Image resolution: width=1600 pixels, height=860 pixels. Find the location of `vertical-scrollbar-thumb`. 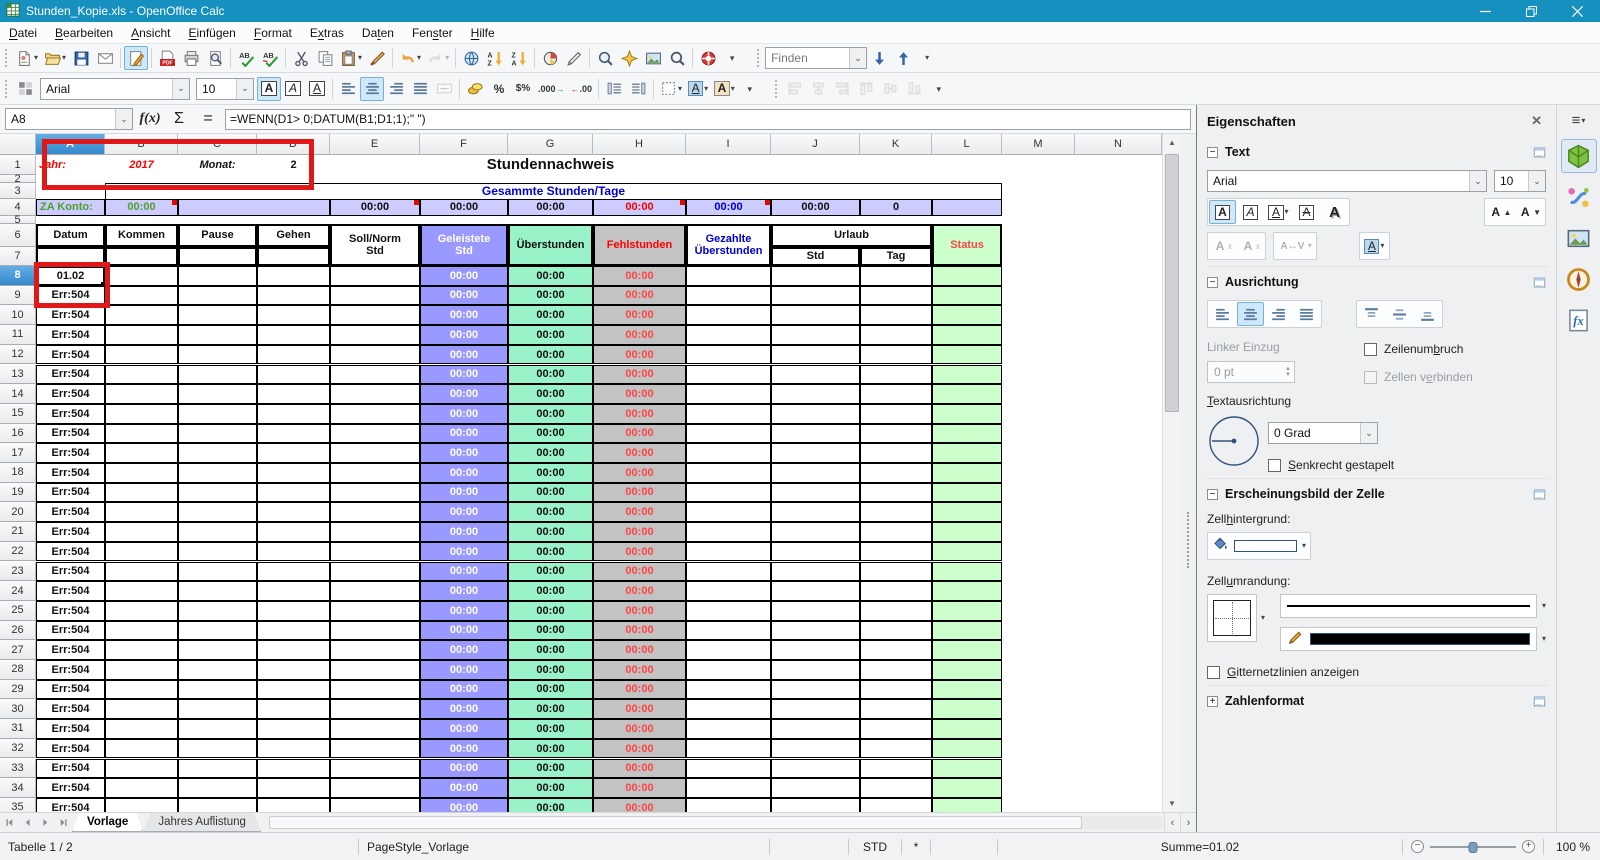

vertical-scrollbar-thumb is located at coordinates (1172, 283).